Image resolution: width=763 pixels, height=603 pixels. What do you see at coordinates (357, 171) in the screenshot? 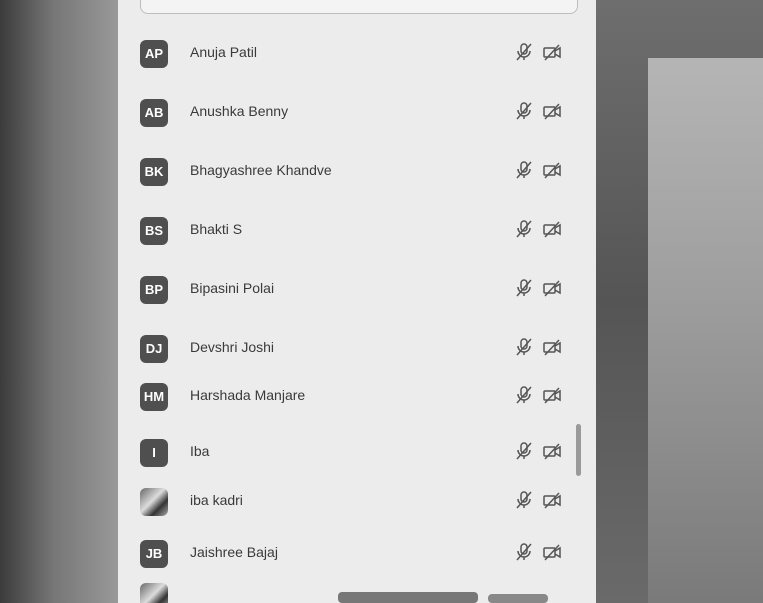
I see `participant-row: BK Bhagyashree Khandve` at bounding box center [357, 171].